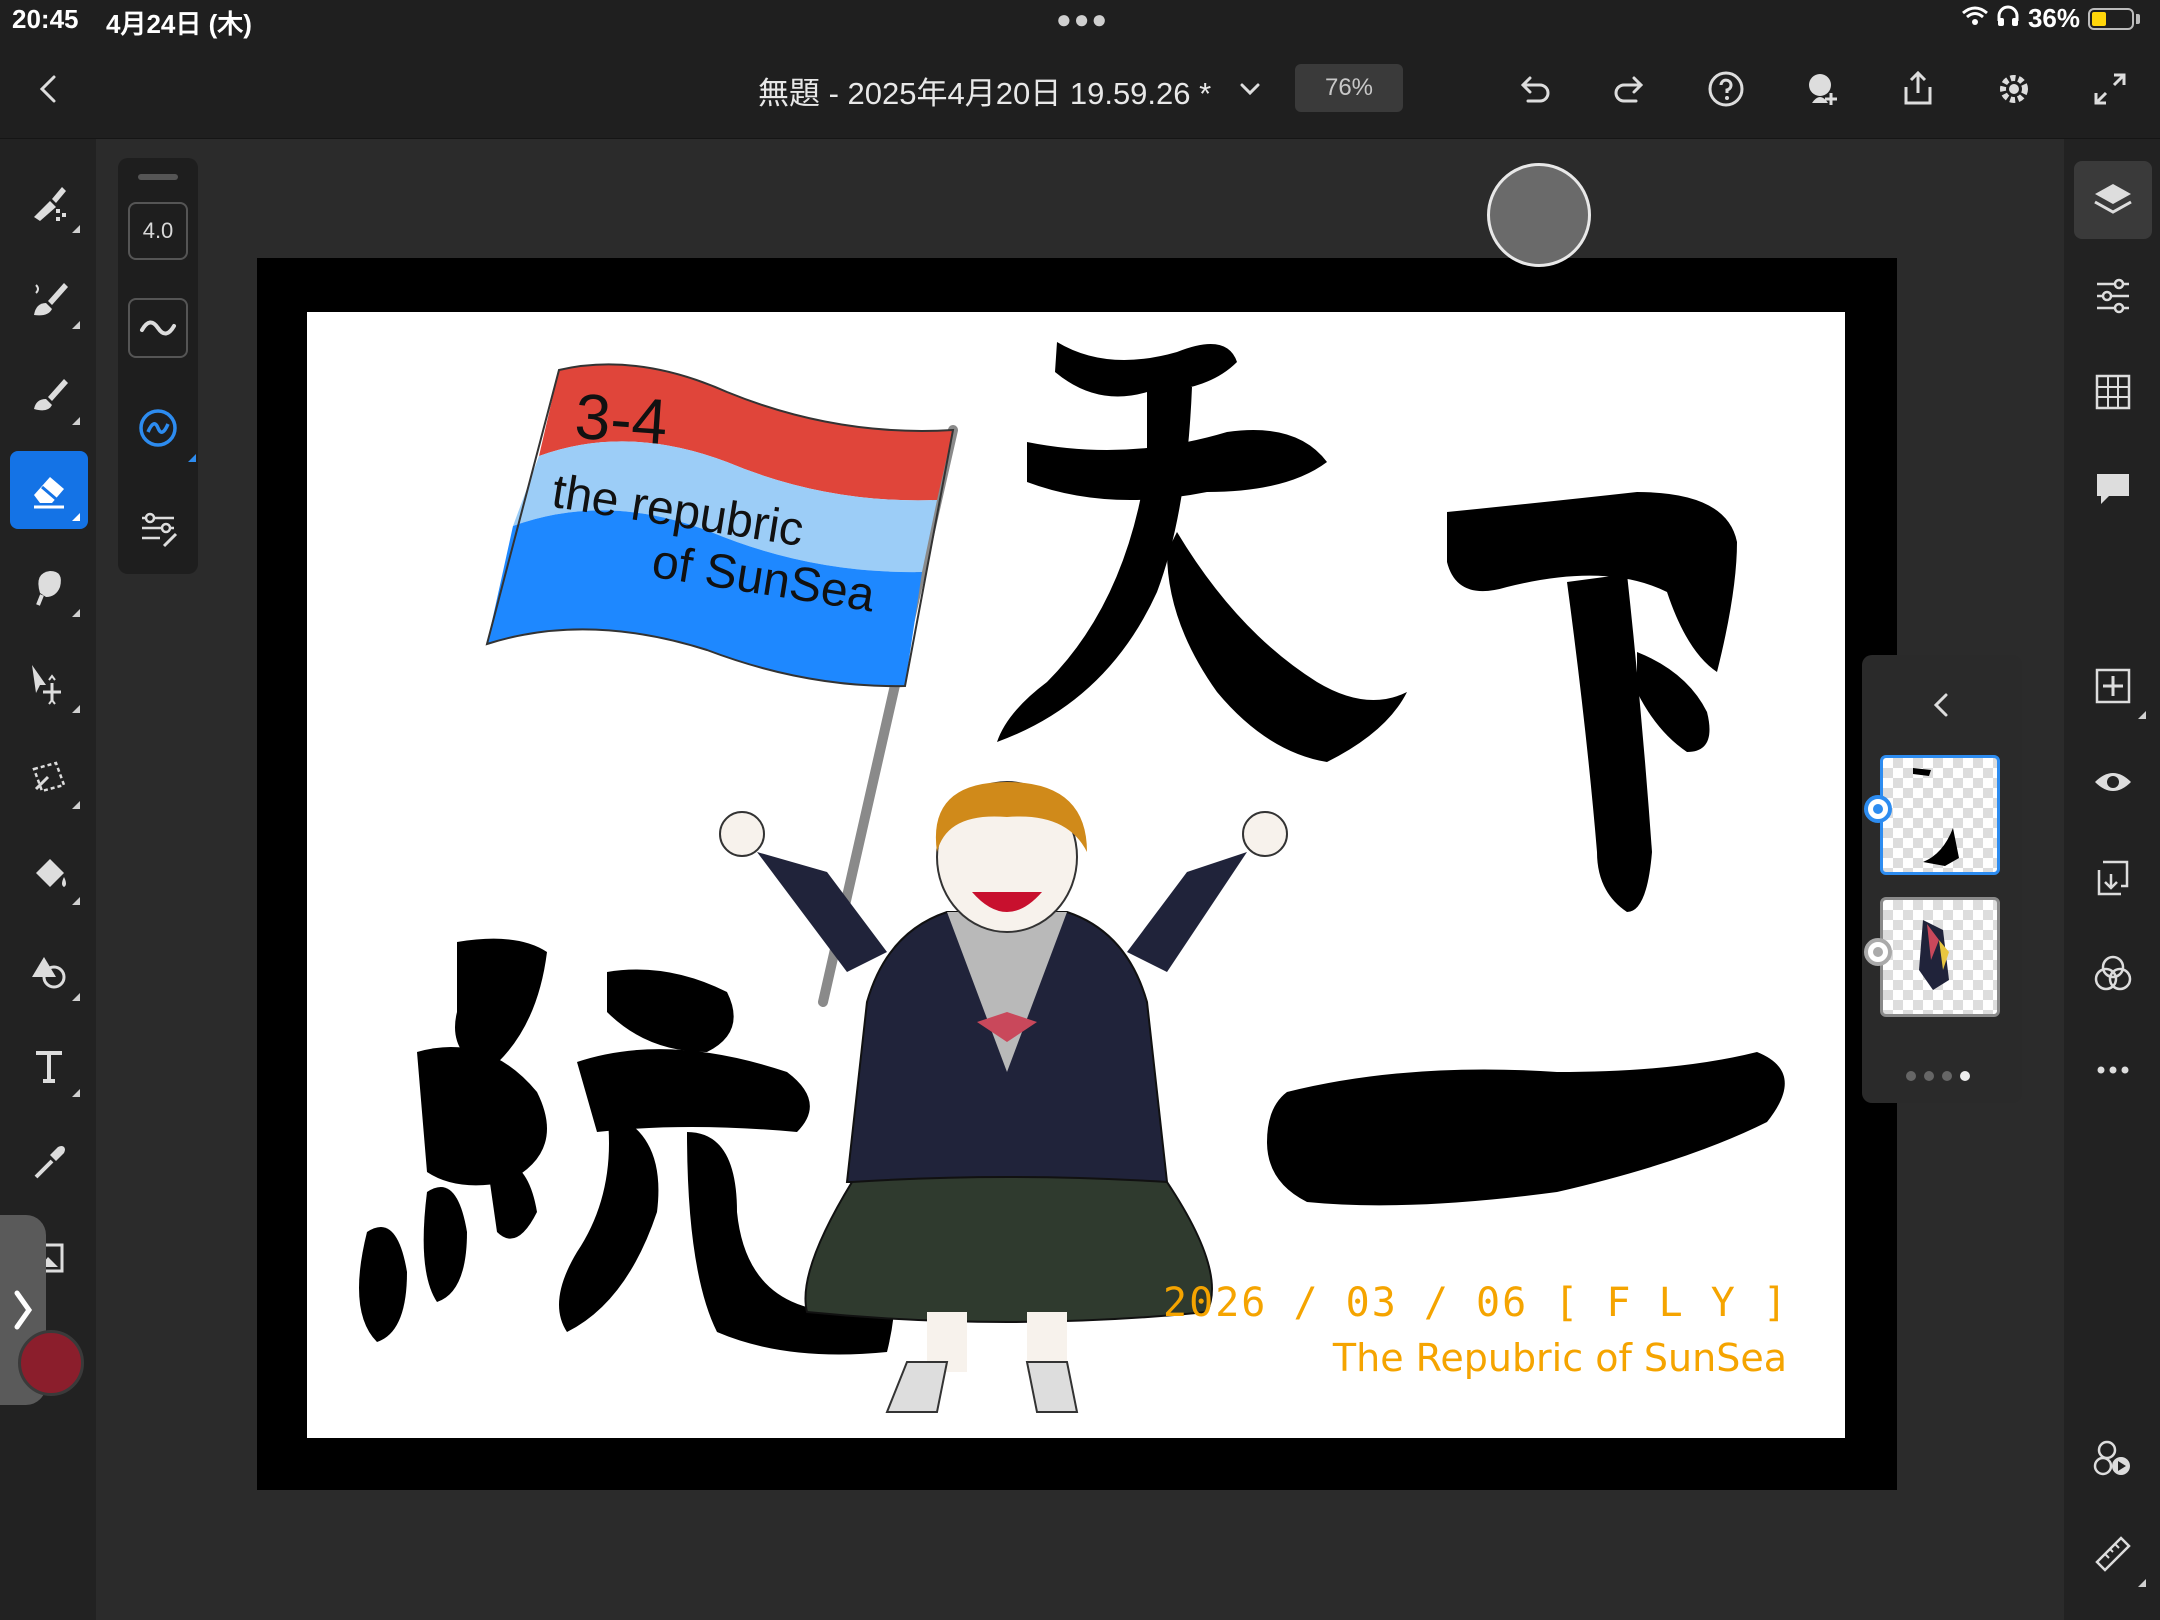 Image resolution: width=2160 pixels, height=1620 pixels. What do you see at coordinates (49, 970) in the screenshot?
I see `shape-icon` at bounding box center [49, 970].